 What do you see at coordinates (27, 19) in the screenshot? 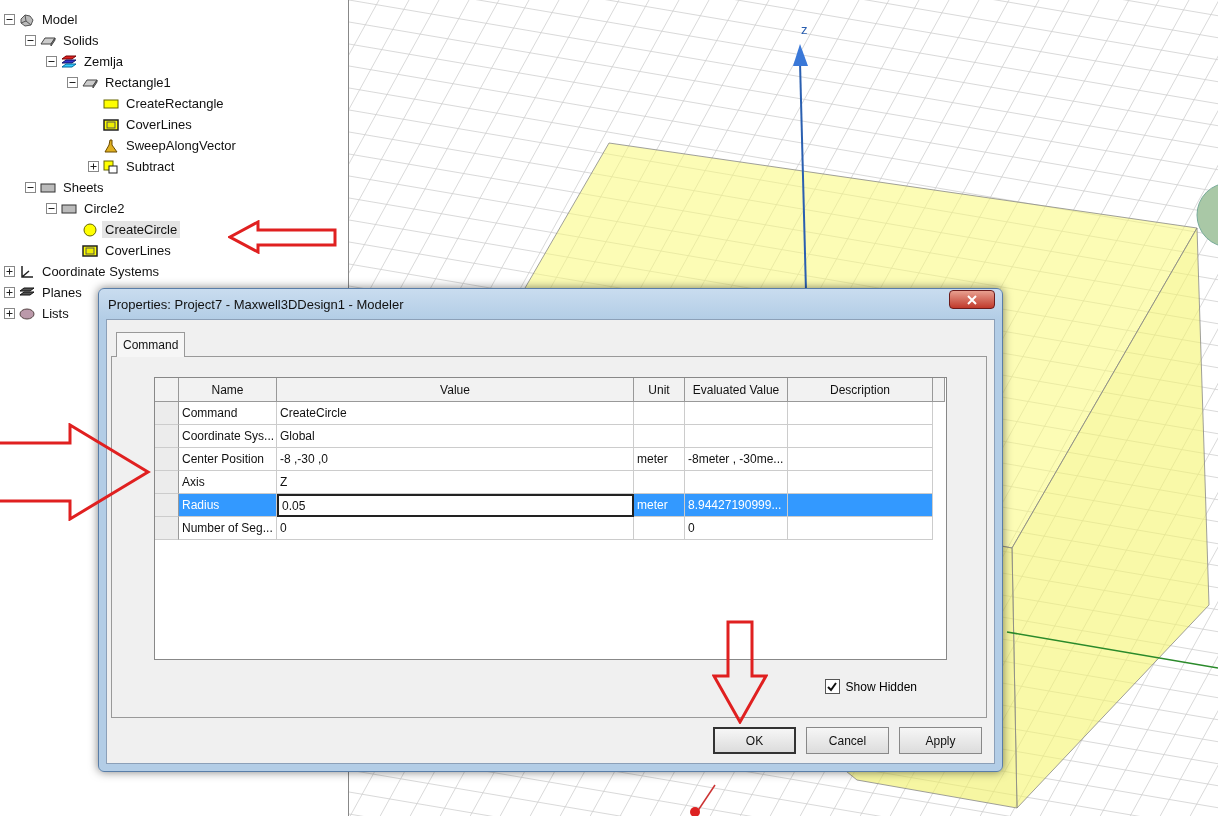
I see `parts-icon` at bounding box center [27, 19].